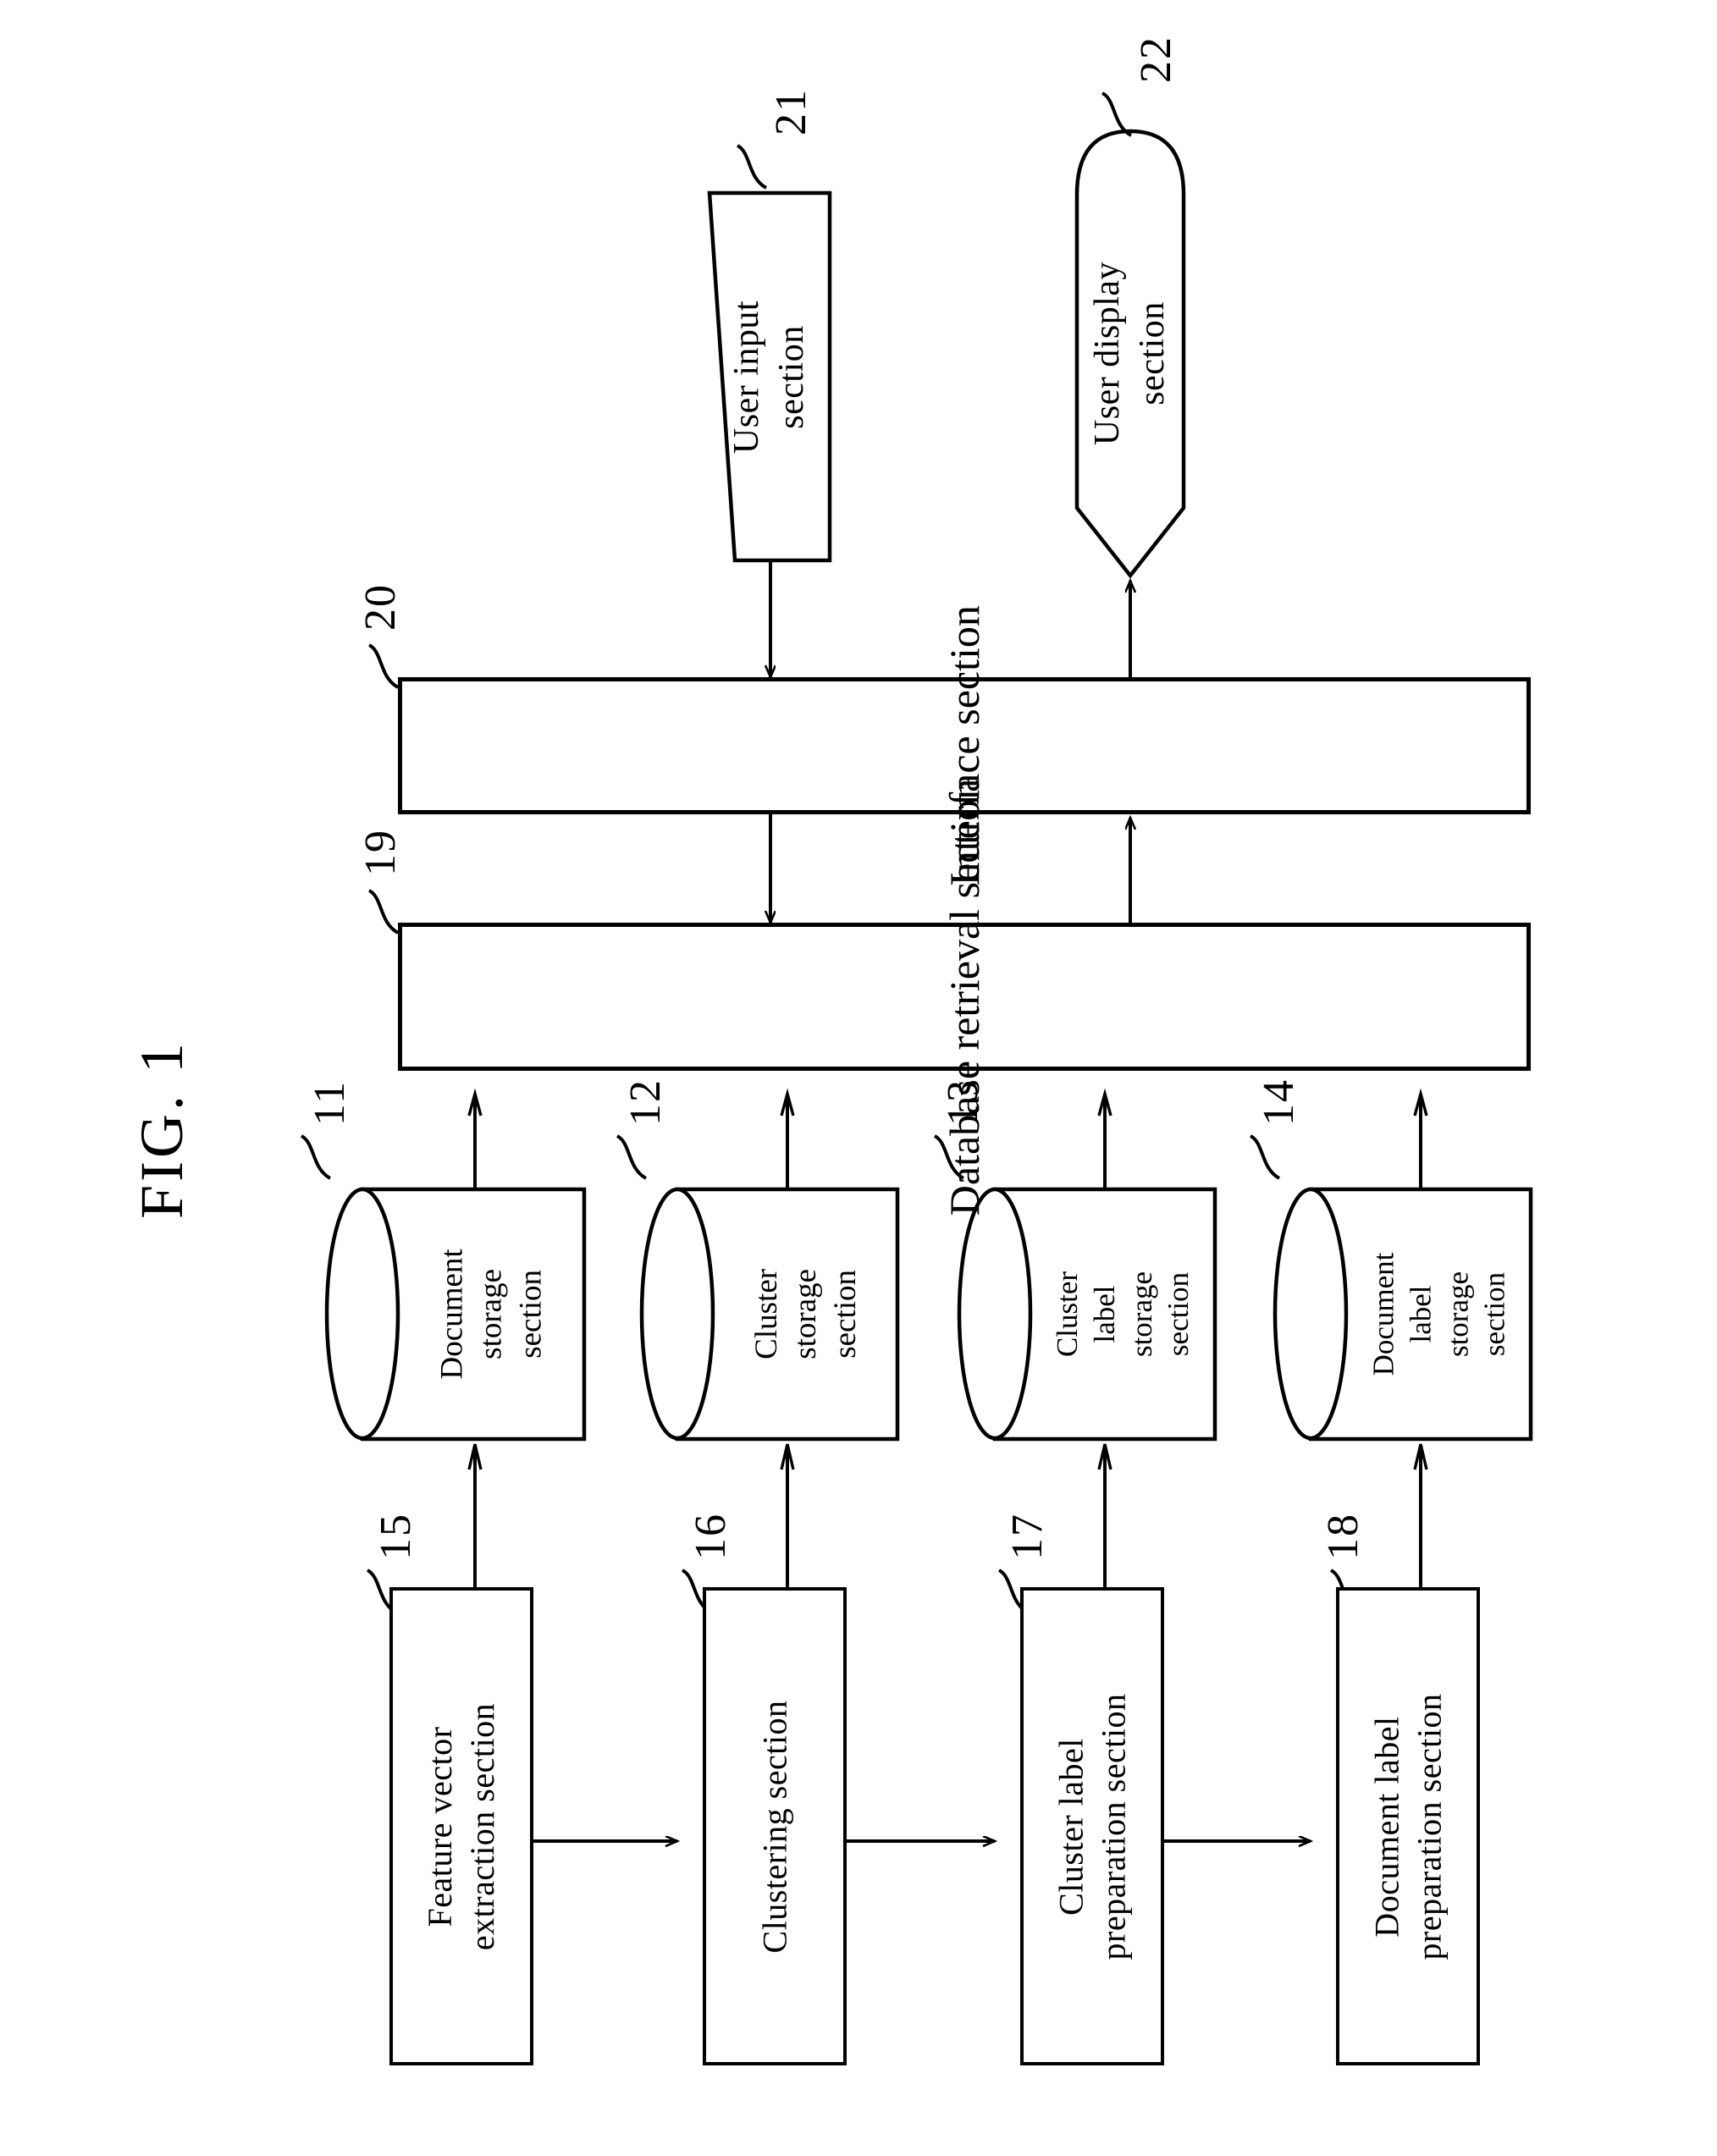 The height and width of the screenshot is (2156, 1717). I want to click on ref-17: 17, so click(1027, 1536).